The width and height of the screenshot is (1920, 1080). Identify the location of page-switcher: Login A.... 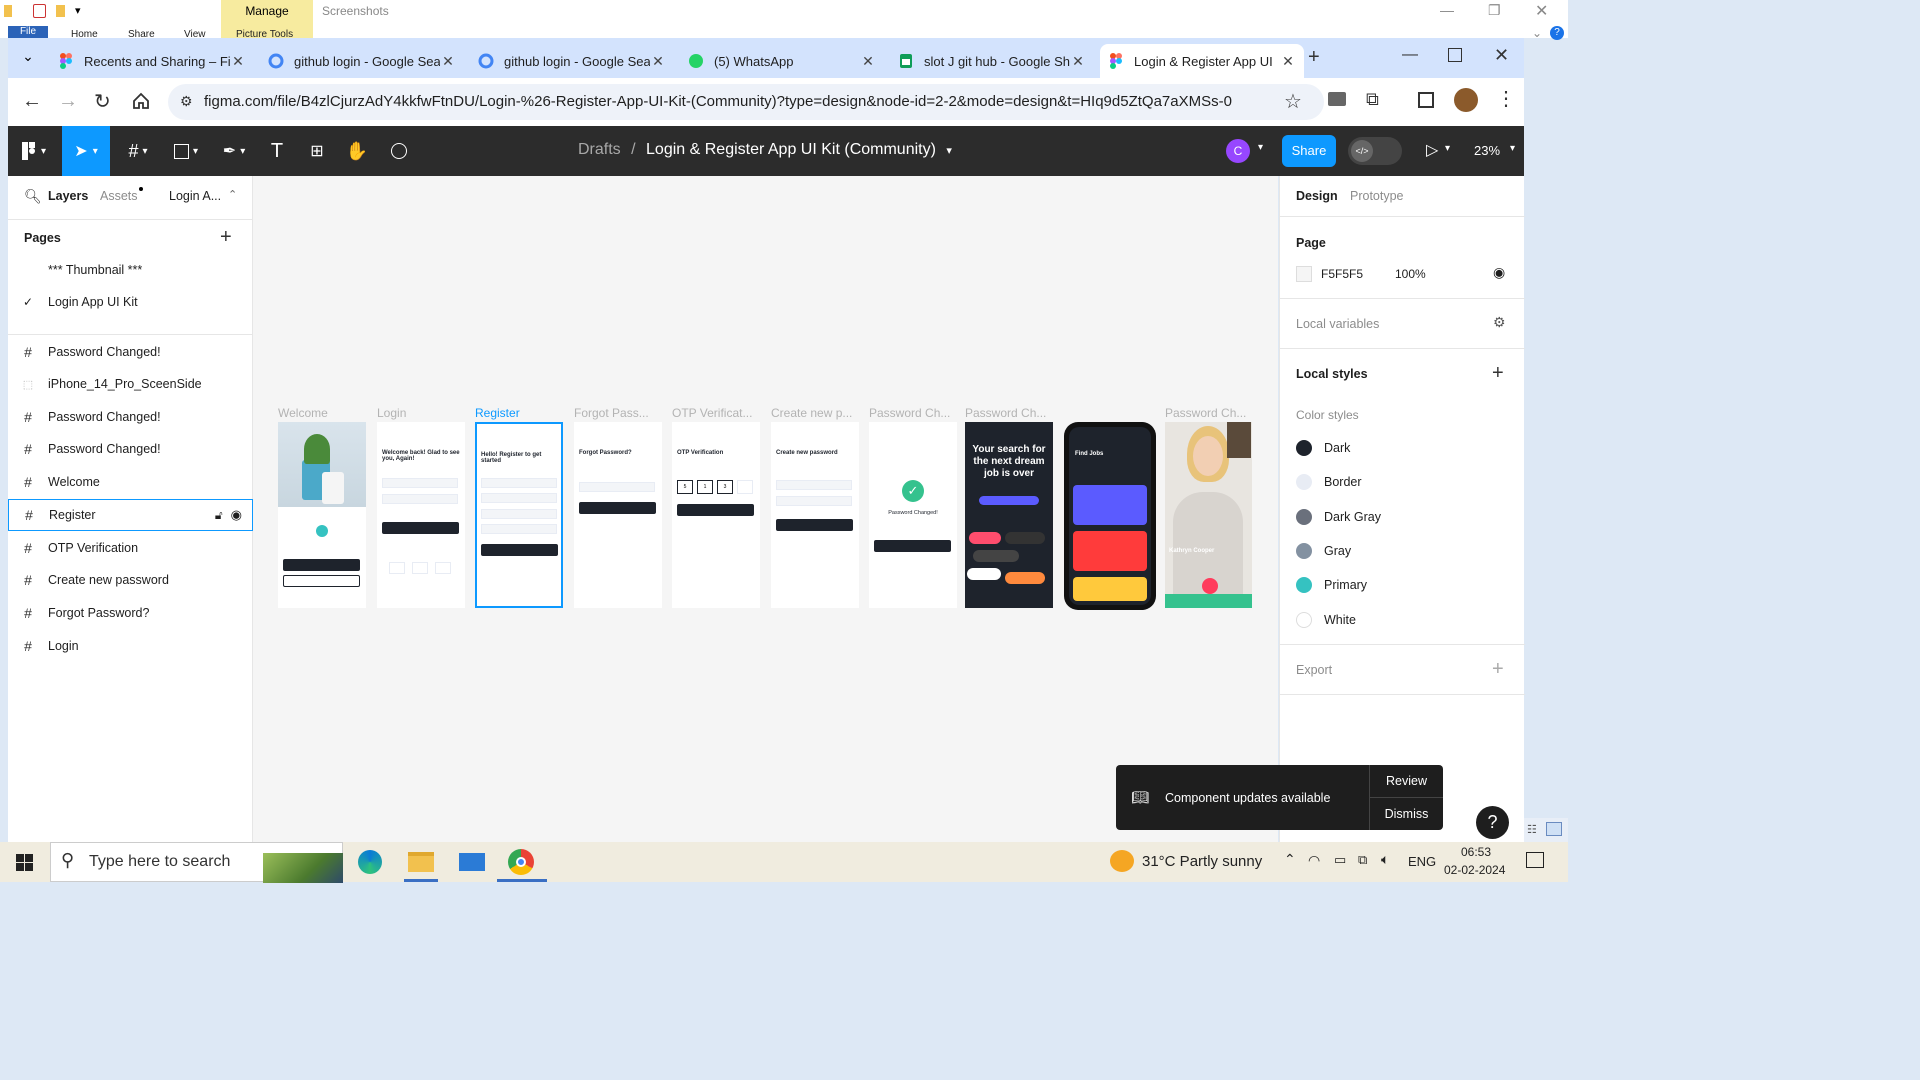
(195, 196).